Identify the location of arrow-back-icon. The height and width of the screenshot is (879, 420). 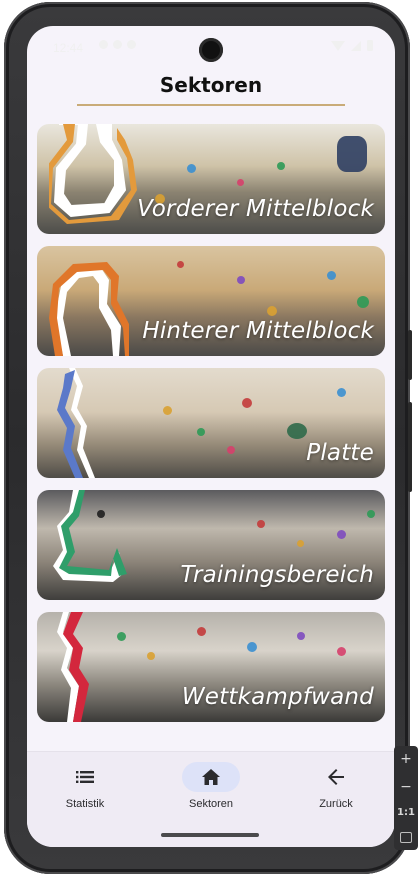
(336, 777).